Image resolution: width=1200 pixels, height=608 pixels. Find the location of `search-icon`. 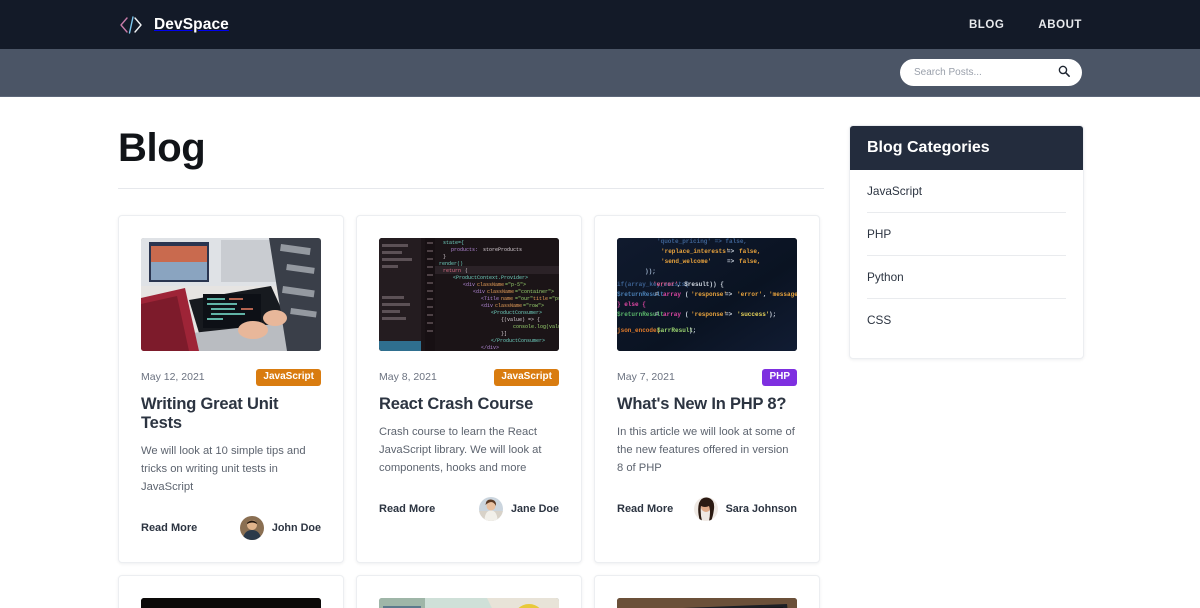

search-icon is located at coordinates (1064, 72).